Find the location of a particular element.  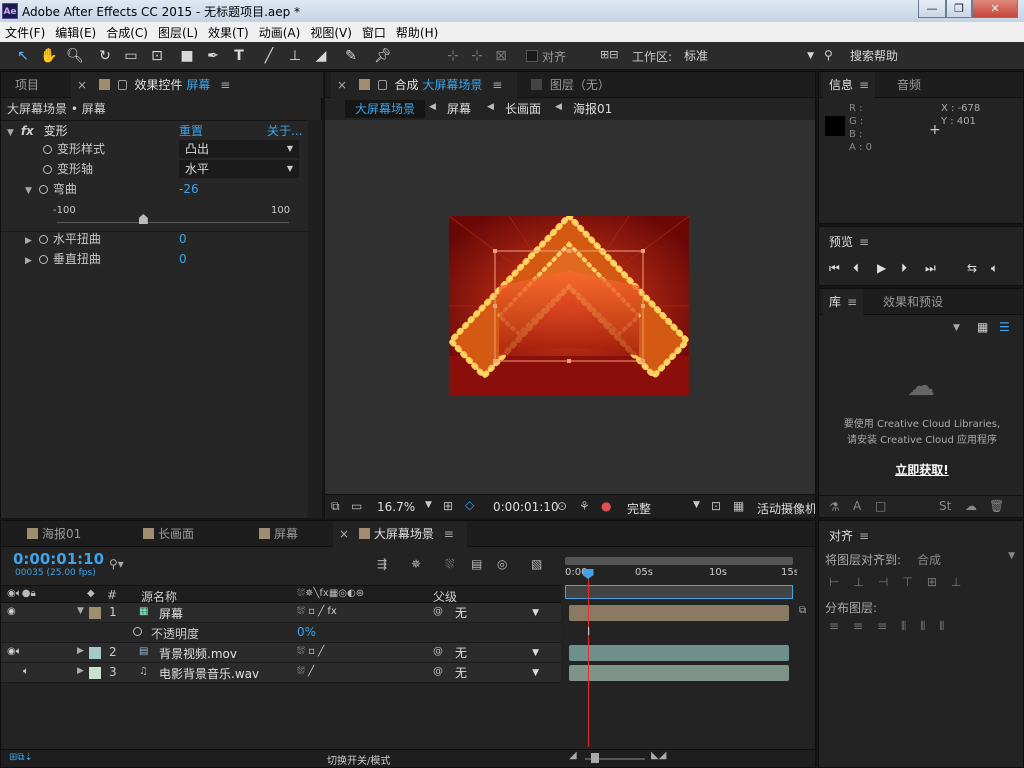

tab-project: 项目 is located at coordinates (27, 85).